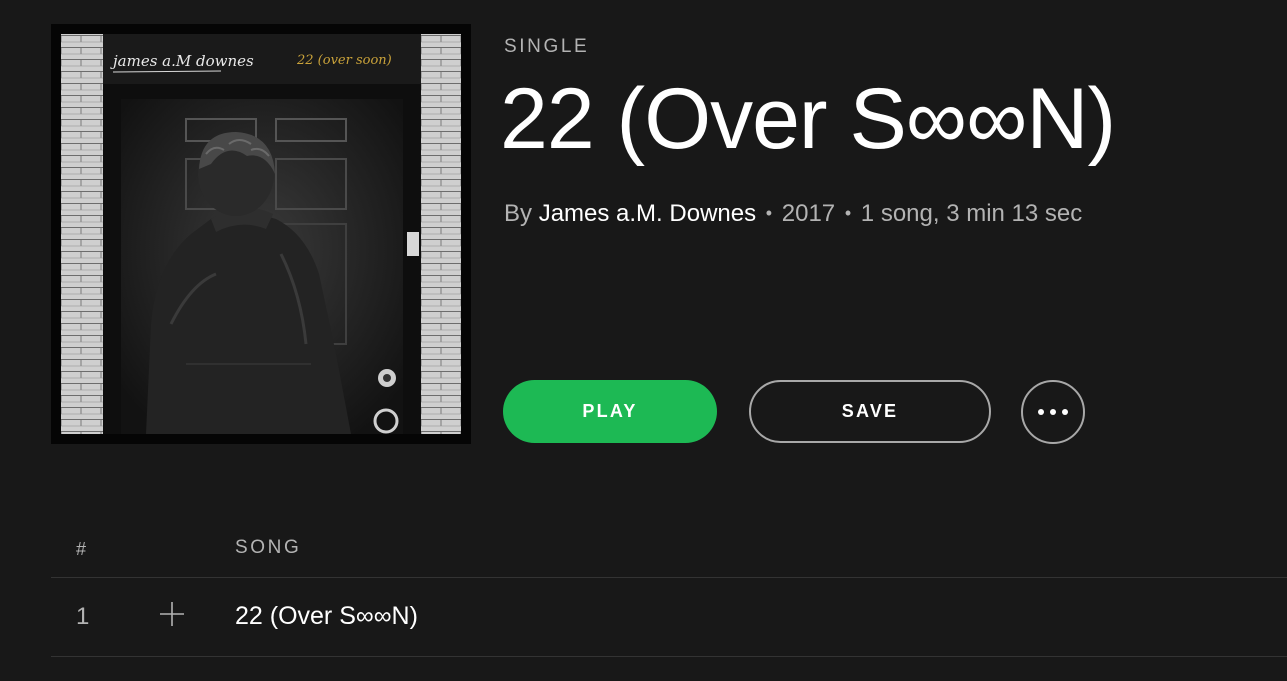 The height and width of the screenshot is (681, 1287). What do you see at coordinates (547, 46) in the screenshot?
I see `album-type-label: SINGLE` at bounding box center [547, 46].